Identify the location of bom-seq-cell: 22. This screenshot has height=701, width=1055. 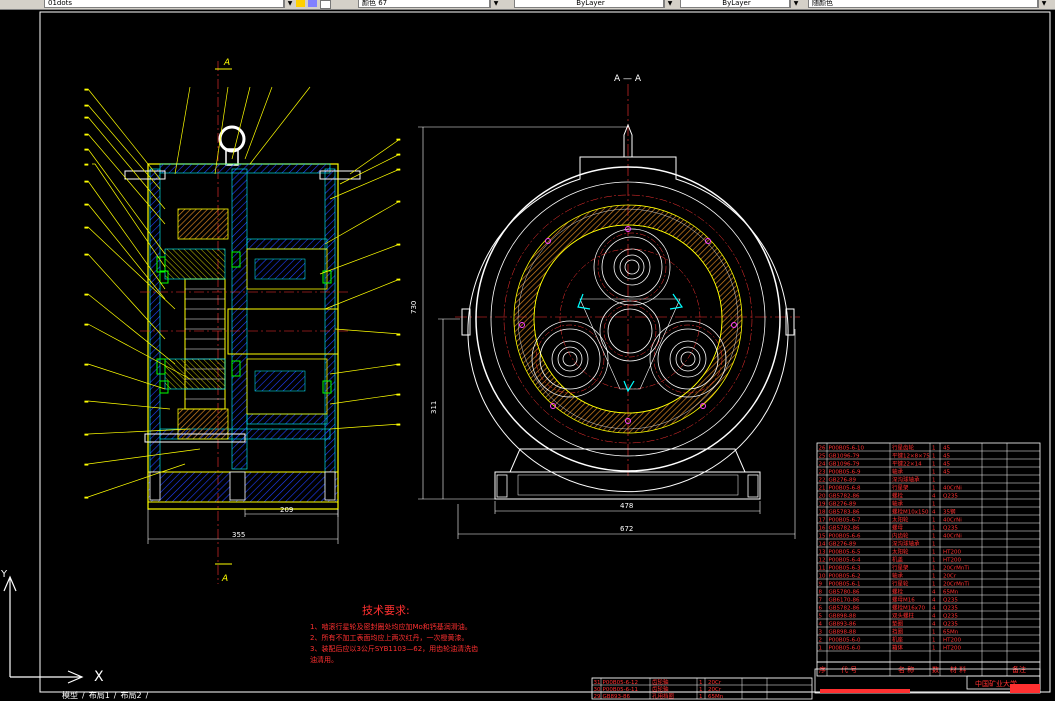
(822, 481).